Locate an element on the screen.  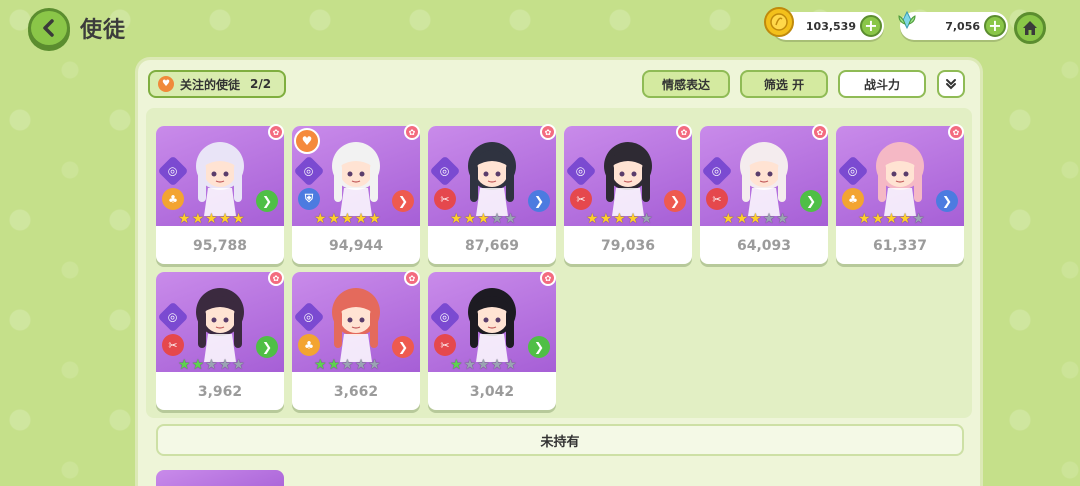
crystal-icon is located at coordinates (907, 22).